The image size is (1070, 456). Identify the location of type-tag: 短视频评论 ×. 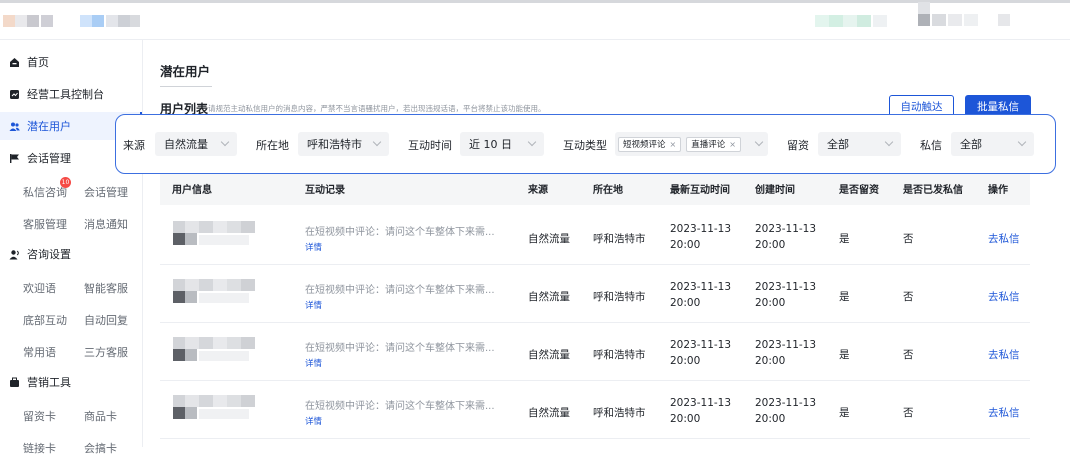
(650, 144).